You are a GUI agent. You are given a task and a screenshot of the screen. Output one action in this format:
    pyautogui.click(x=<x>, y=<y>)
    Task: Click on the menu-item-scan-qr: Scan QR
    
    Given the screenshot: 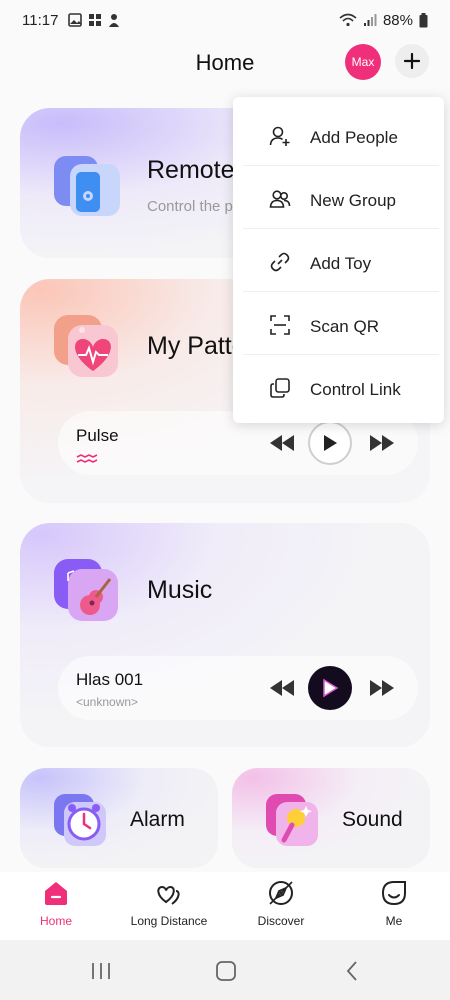 What is the action you would take?
    pyautogui.click(x=338, y=323)
    